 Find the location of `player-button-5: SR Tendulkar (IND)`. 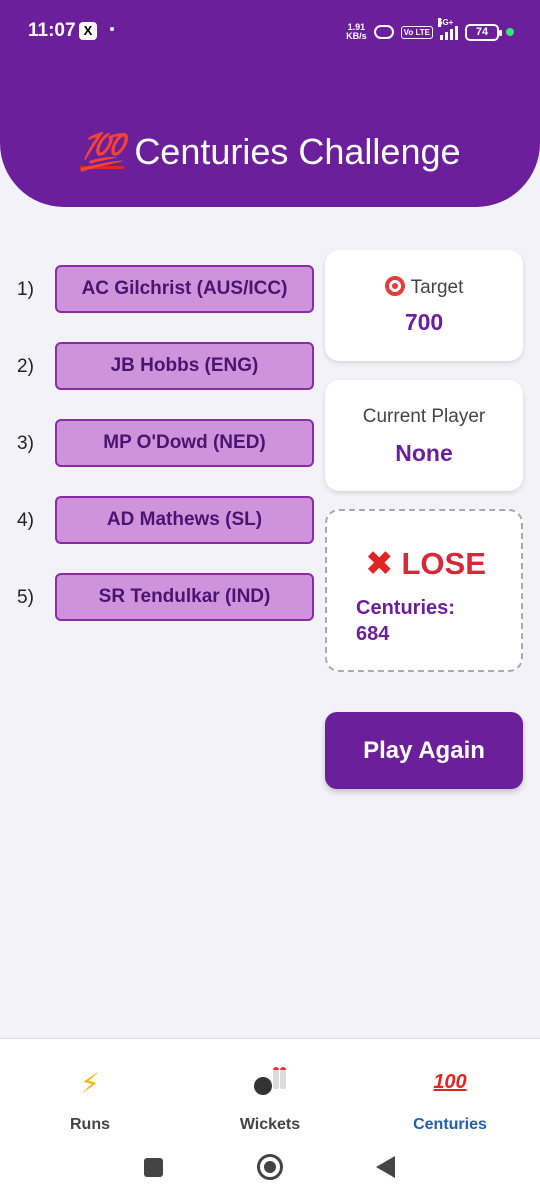

player-button-5: SR Tendulkar (IND) is located at coordinates (184, 597).